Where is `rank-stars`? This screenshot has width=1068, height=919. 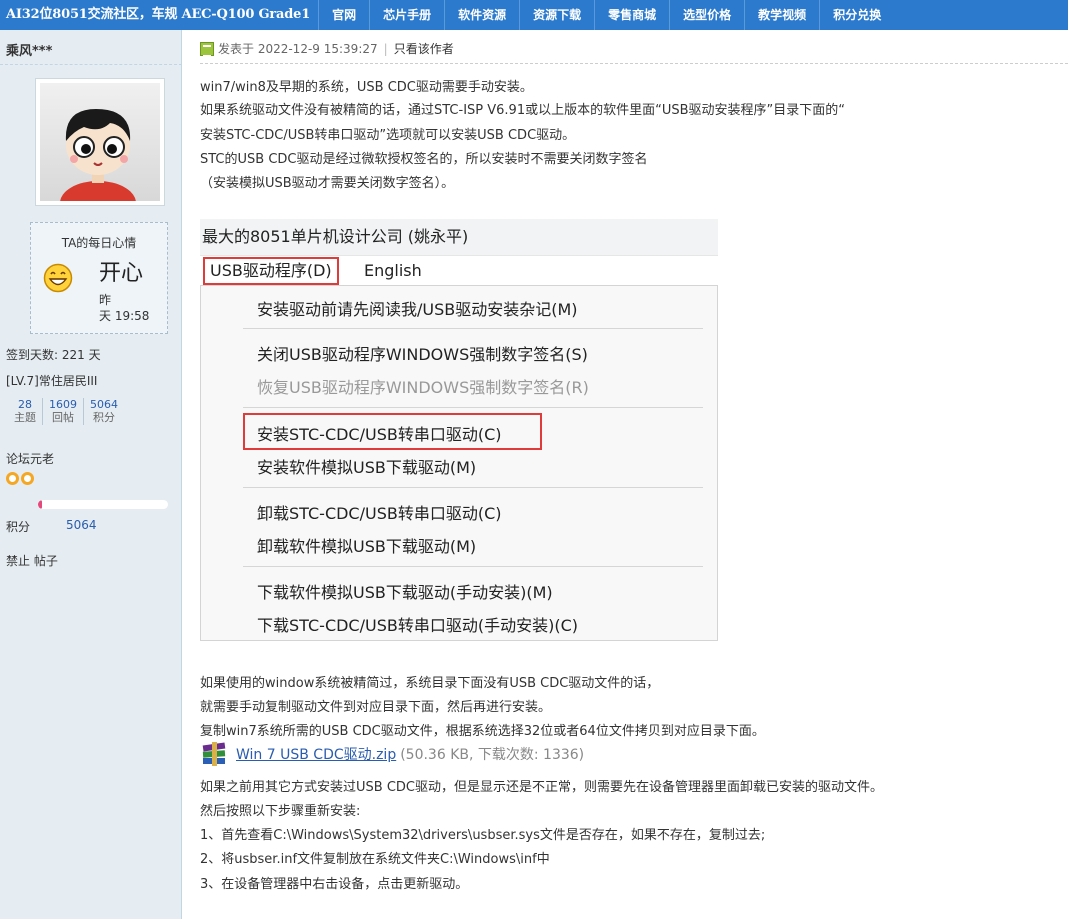 rank-stars is located at coordinates (20, 478).